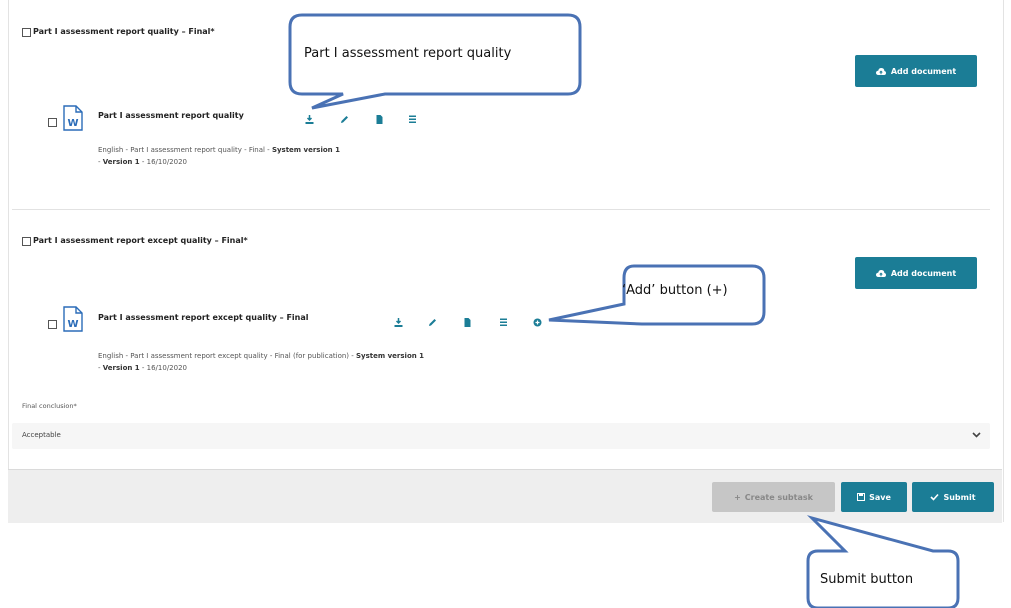 The width and height of the screenshot is (1011, 608). I want to click on floppy-disk-icon, so click(861, 497).